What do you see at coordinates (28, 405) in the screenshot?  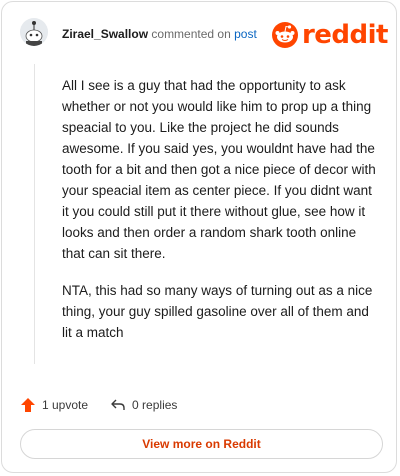 I see `upvote-arrow-icon` at bounding box center [28, 405].